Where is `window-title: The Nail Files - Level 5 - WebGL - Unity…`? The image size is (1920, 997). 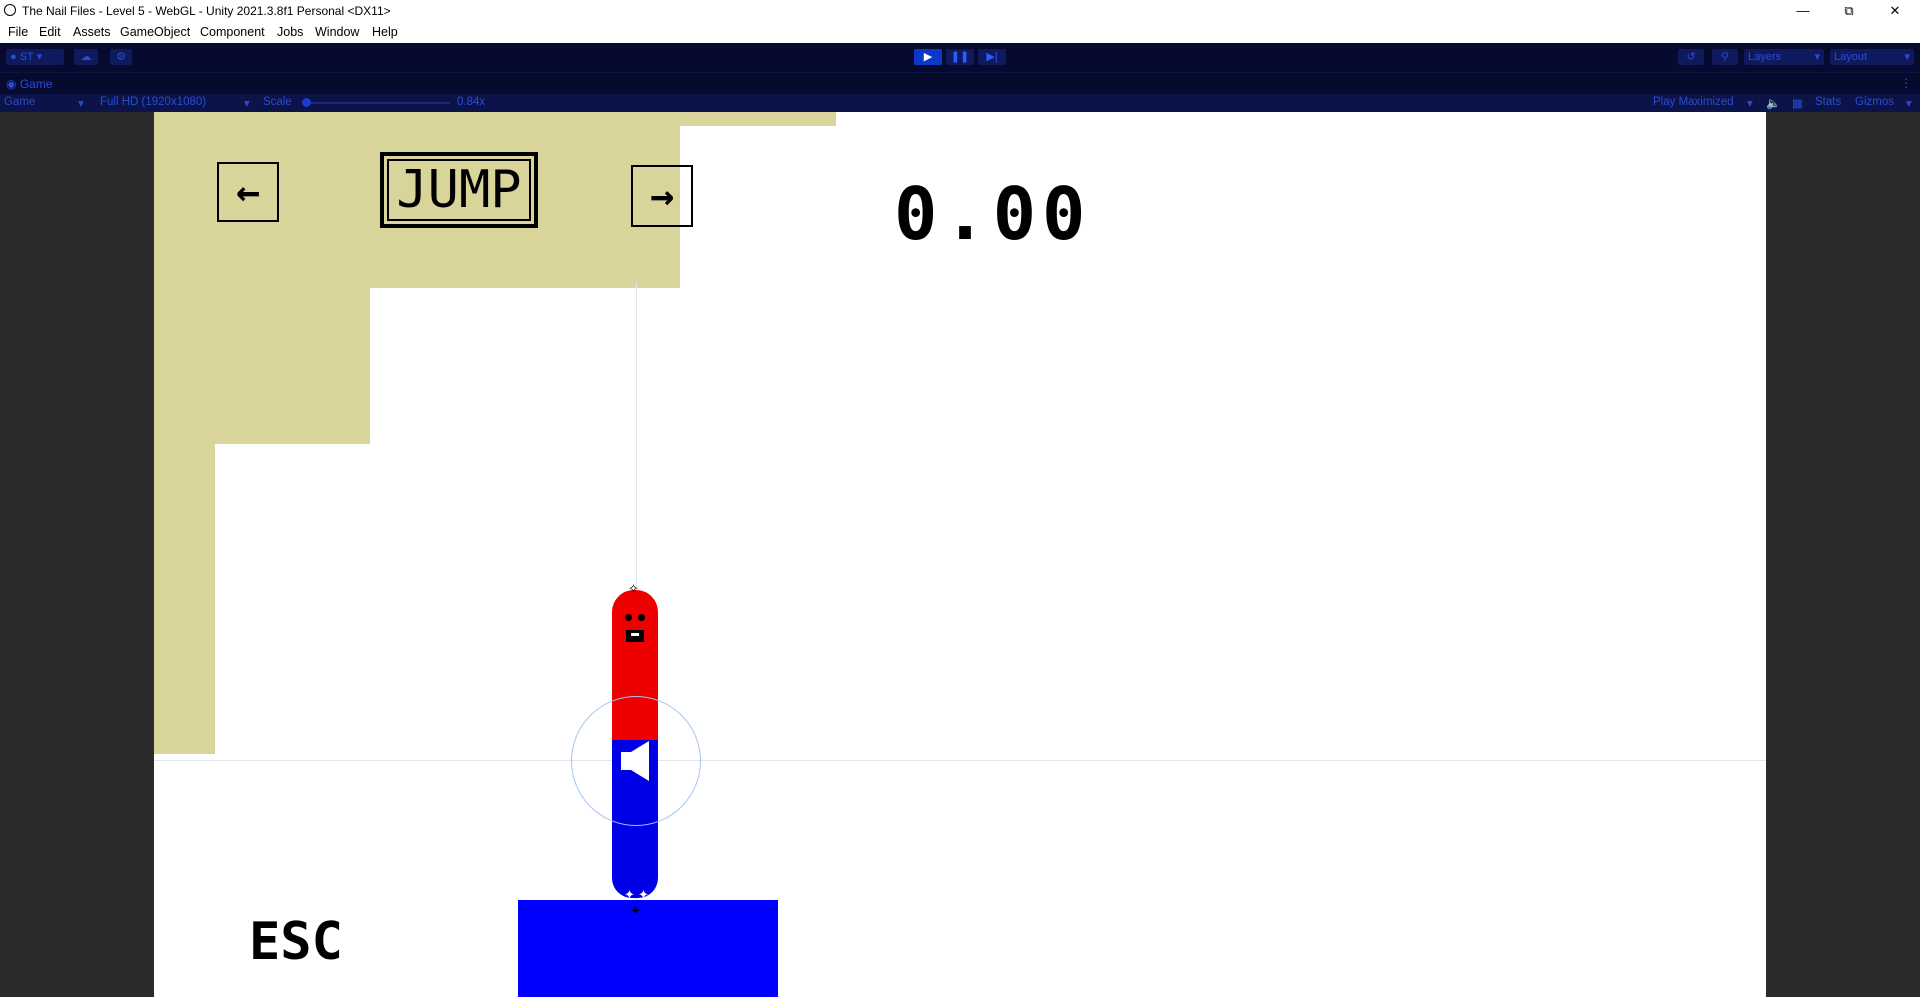
window-title: The Nail Files - Level 5 - WebGL - Unity… is located at coordinates (206, 11).